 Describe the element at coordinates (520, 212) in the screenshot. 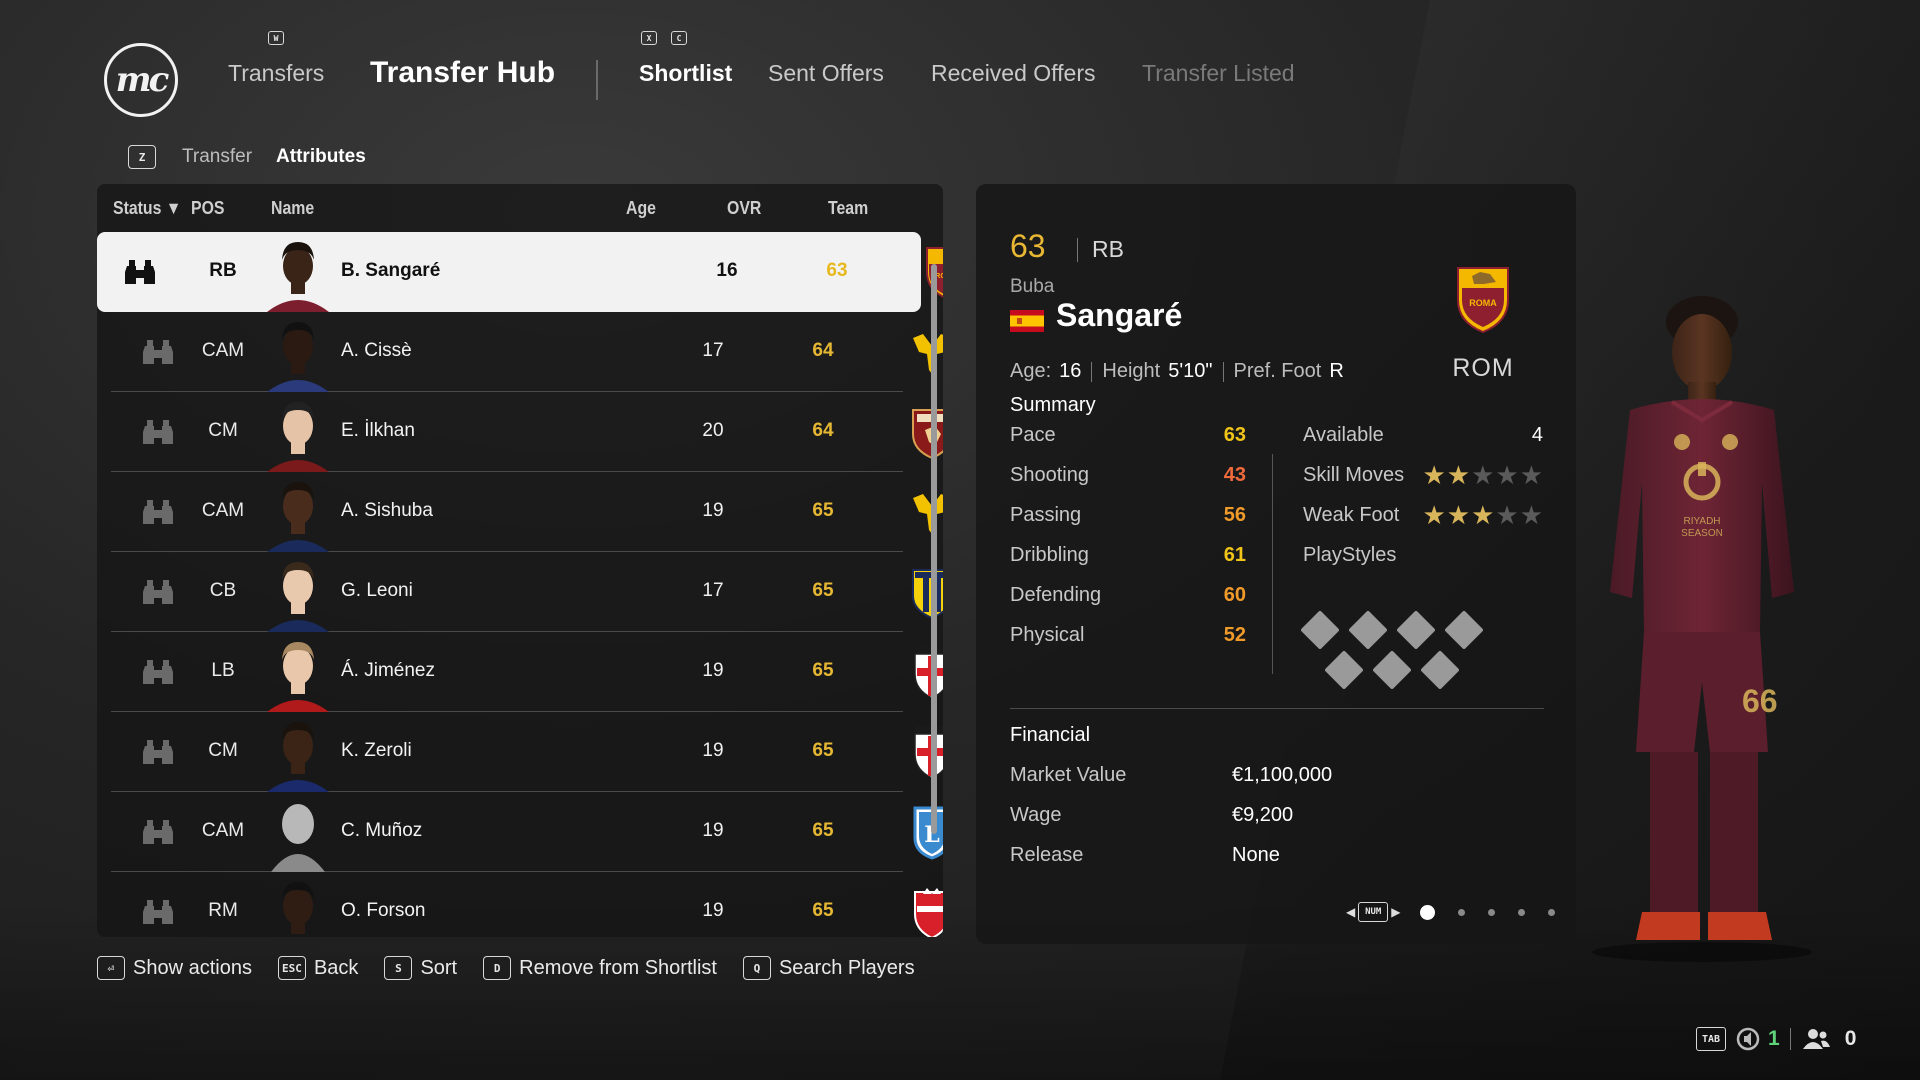

I see `table-header: Status ▼ POS Name Age OVR Team` at that location.